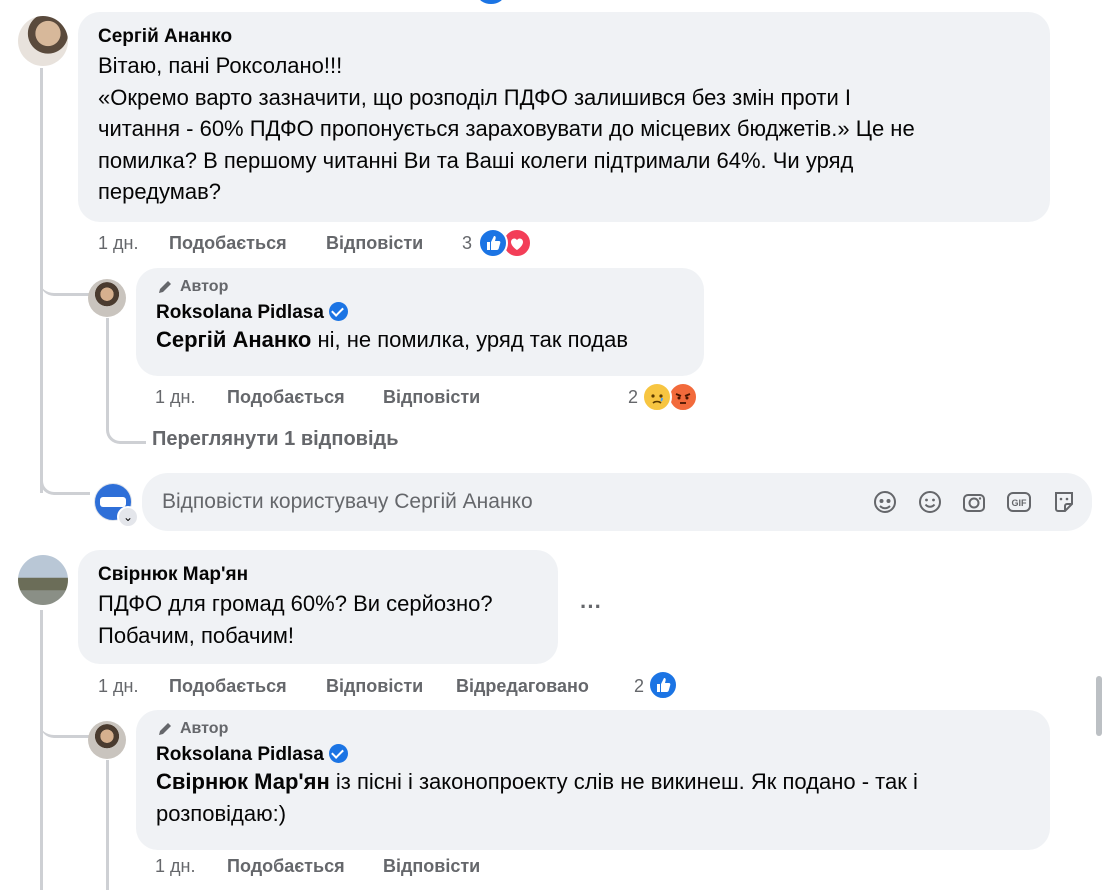 The width and height of the screenshot is (1102, 890). What do you see at coordinates (128, 517) in the screenshot?
I see `account-switch-chevron-icon: ⌄` at bounding box center [128, 517].